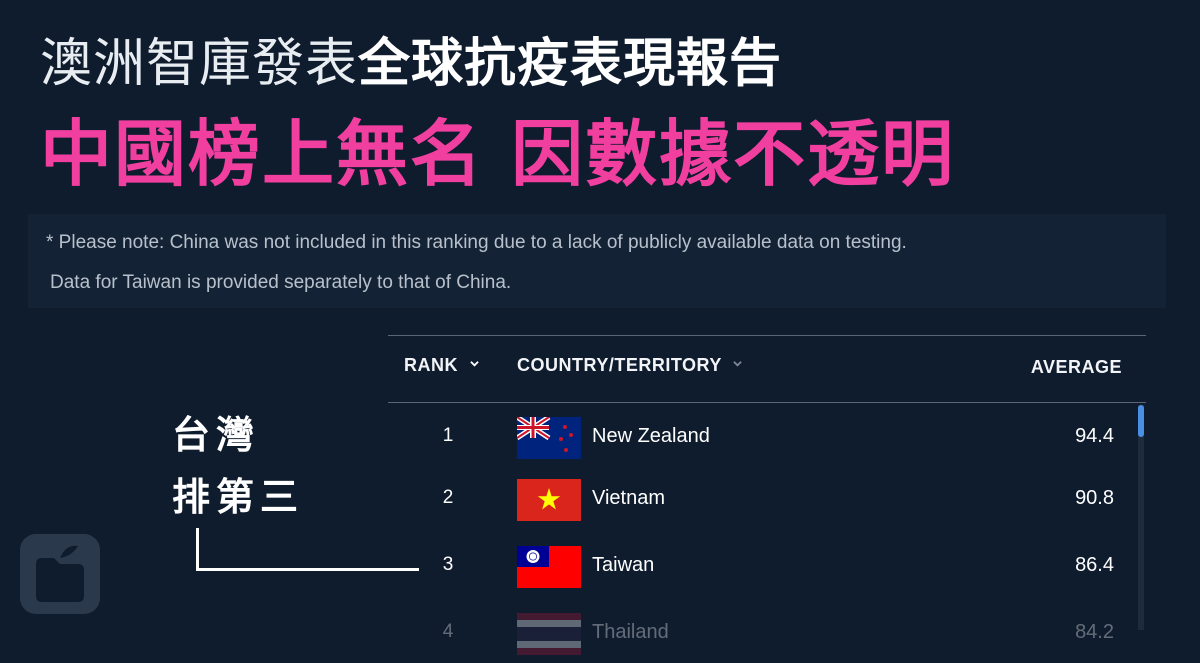  Describe the element at coordinates (307, 549) in the screenshot. I see `callout-connector-line` at that location.